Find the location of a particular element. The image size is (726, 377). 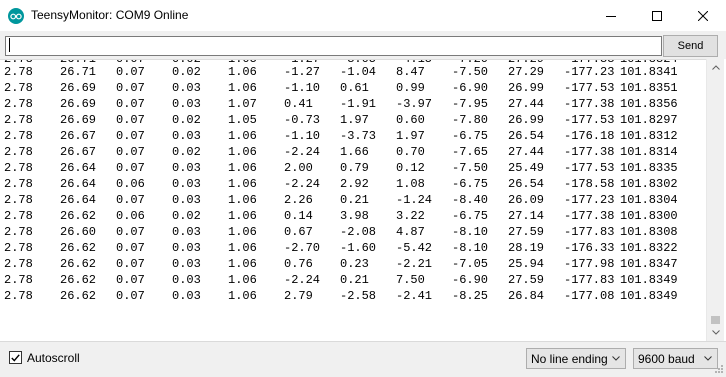

autoscroll-checkbox is located at coordinates (15, 357).